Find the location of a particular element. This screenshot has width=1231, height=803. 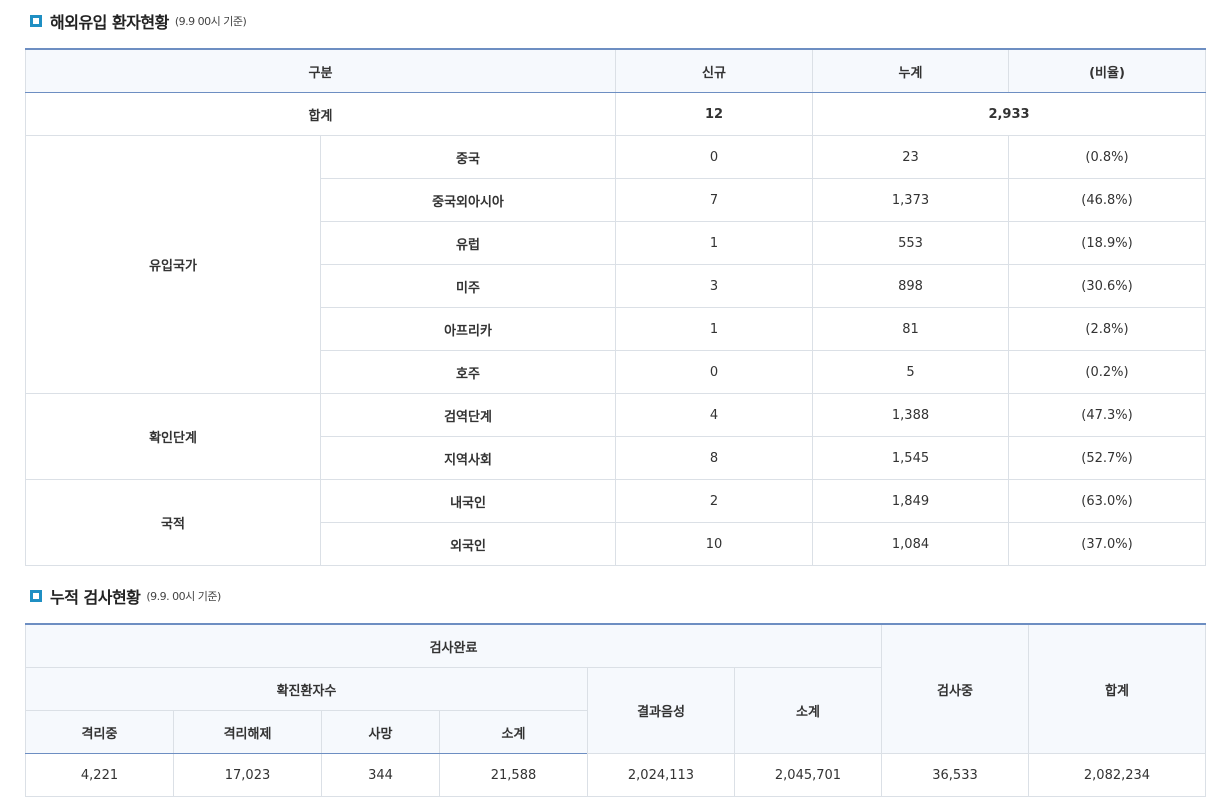

row-cumulative: 81 is located at coordinates (911, 329).